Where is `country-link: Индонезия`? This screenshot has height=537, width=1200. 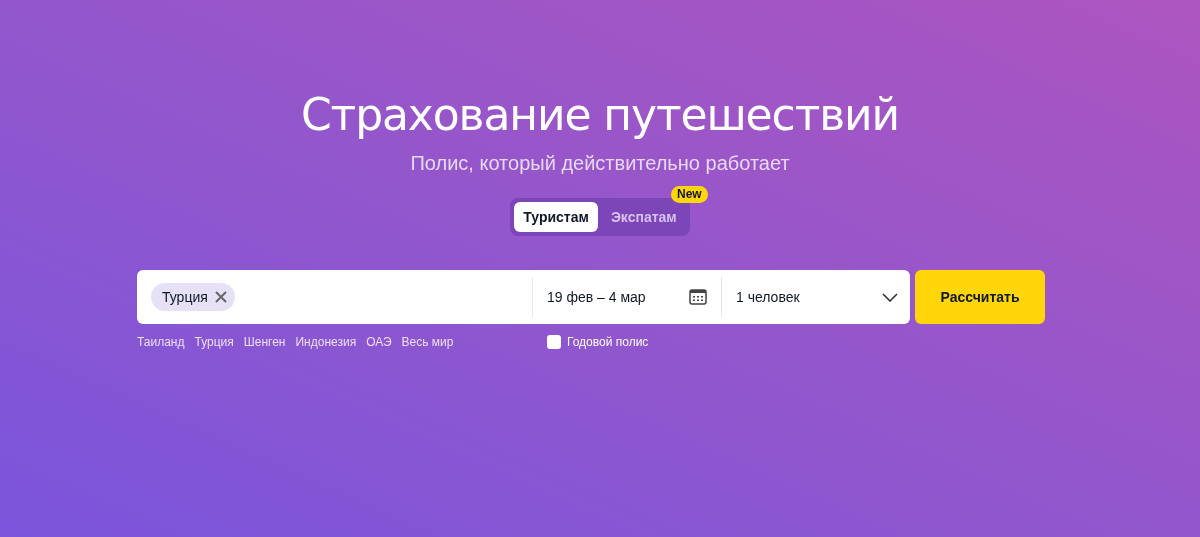
country-link: Индонезия is located at coordinates (326, 342).